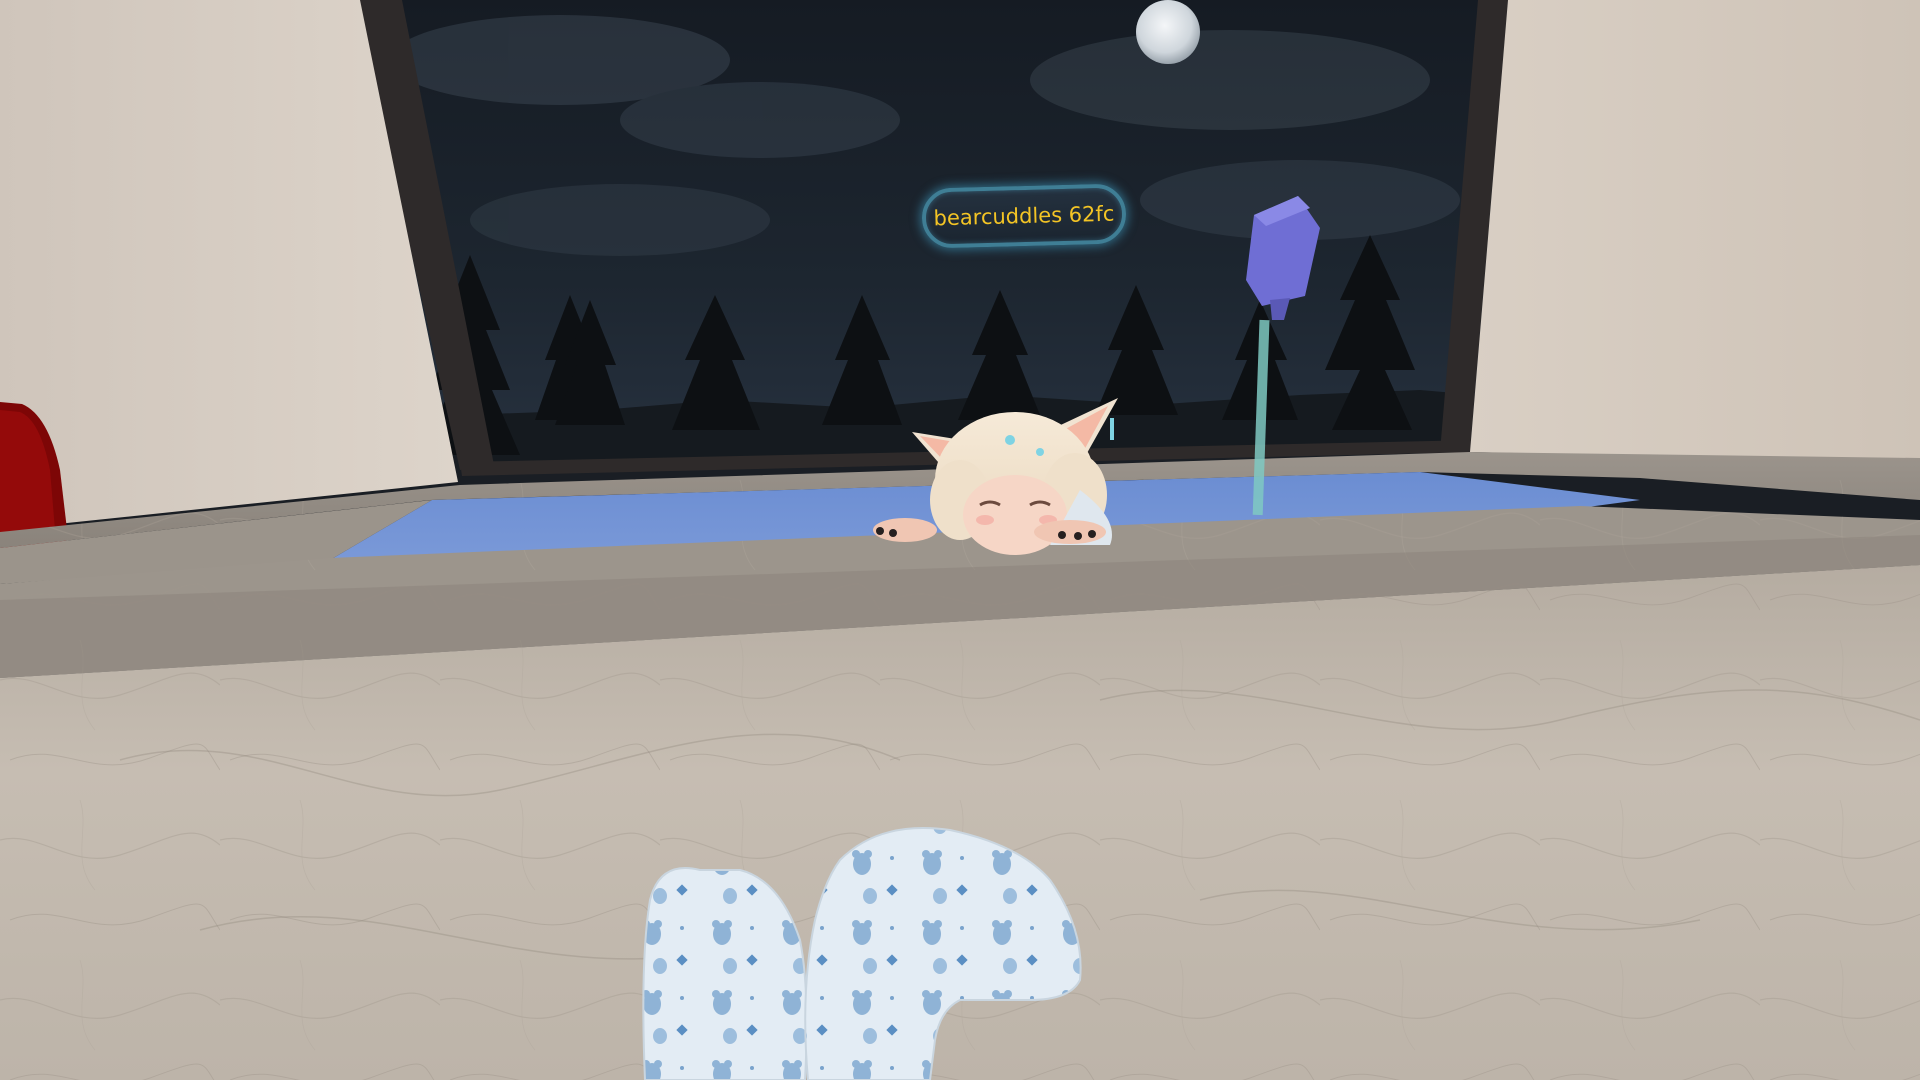  I want to click on player-name-label: bearcuddles 62fc, so click(1024, 216).